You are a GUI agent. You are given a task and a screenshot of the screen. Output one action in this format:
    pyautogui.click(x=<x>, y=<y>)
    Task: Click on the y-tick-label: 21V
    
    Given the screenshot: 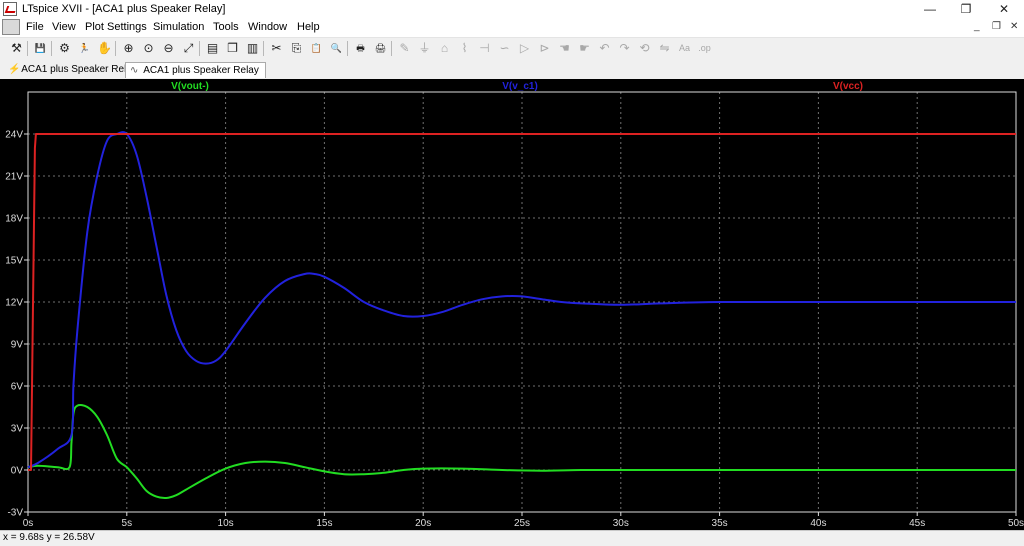 What is the action you would take?
    pyautogui.click(x=14, y=177)
    